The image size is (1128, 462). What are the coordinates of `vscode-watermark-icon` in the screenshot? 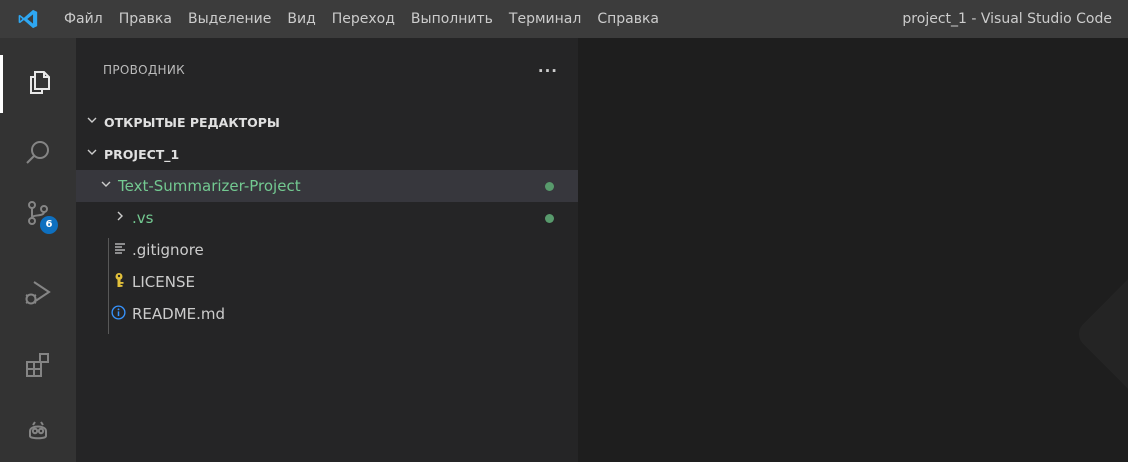 It's located at (1100, 334).